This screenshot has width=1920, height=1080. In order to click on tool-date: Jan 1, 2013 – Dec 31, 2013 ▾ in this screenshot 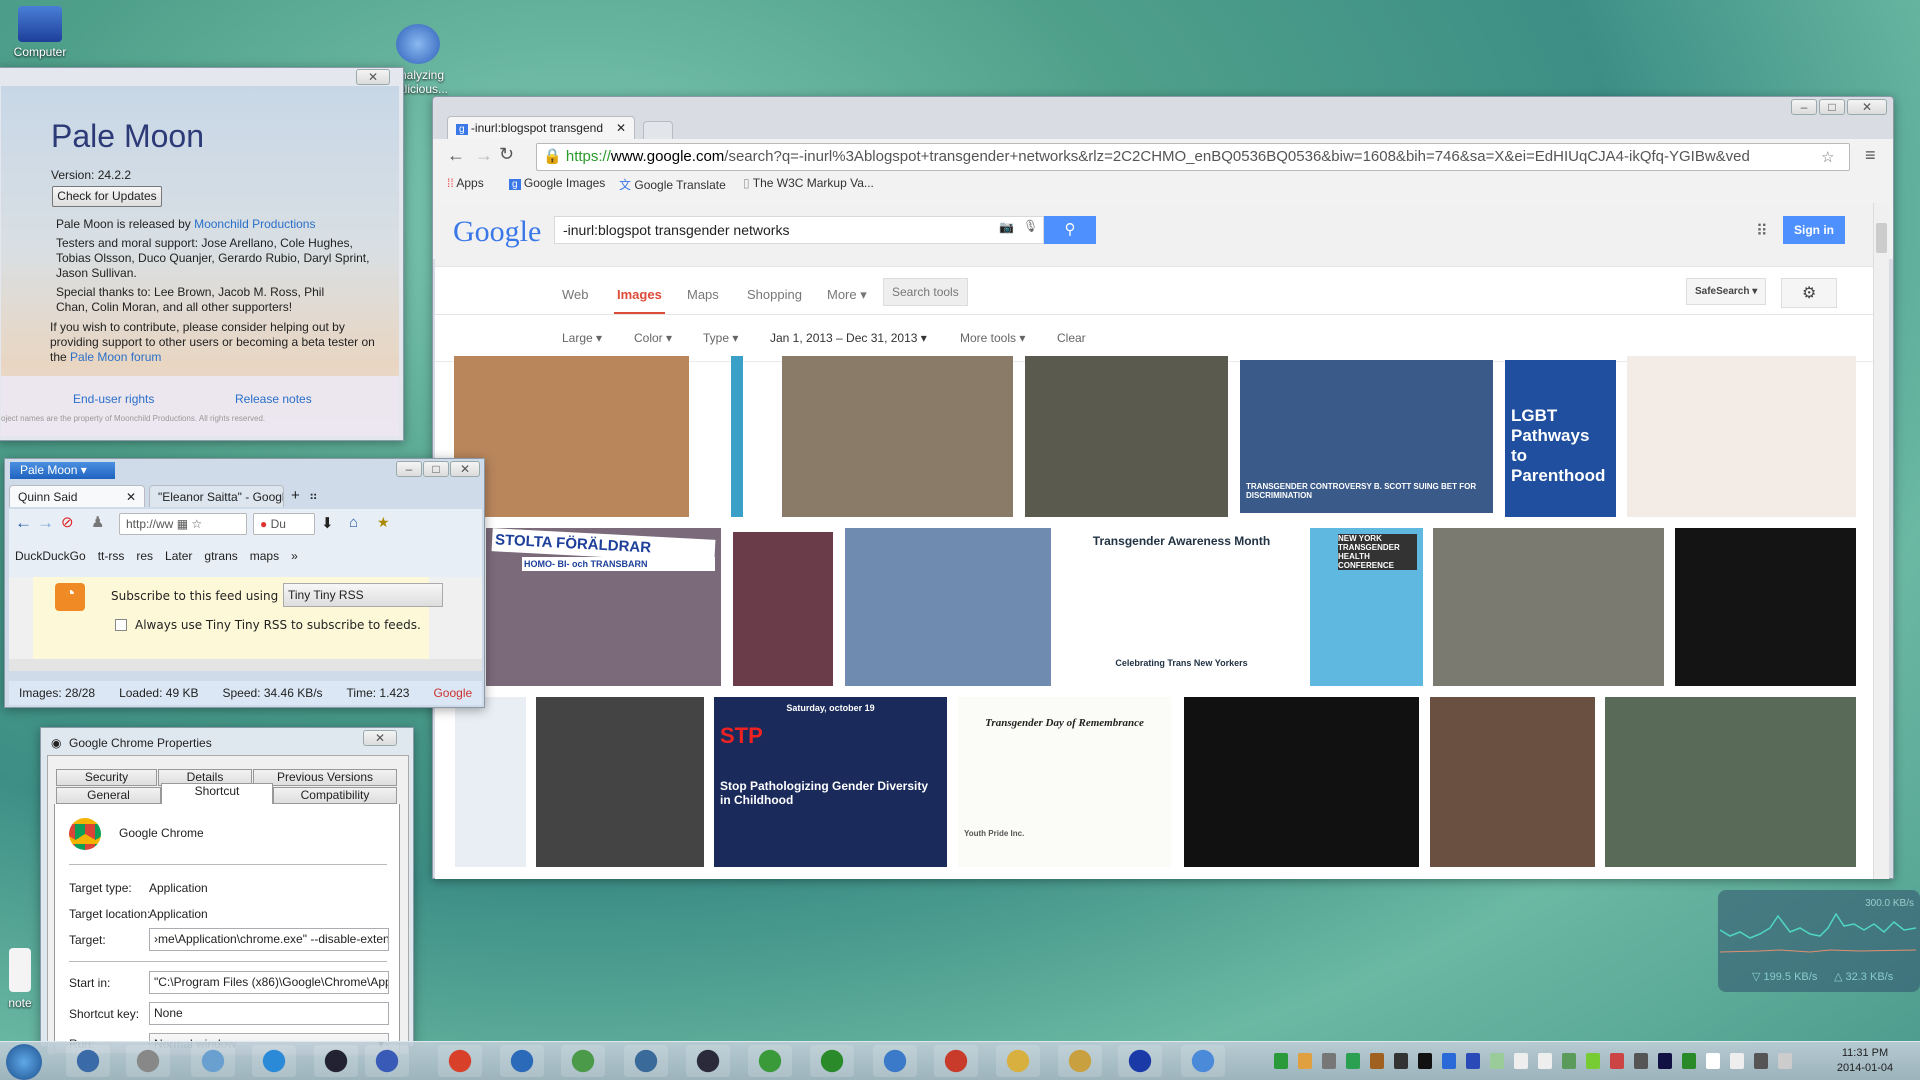, I will do `click(848, 338)`.